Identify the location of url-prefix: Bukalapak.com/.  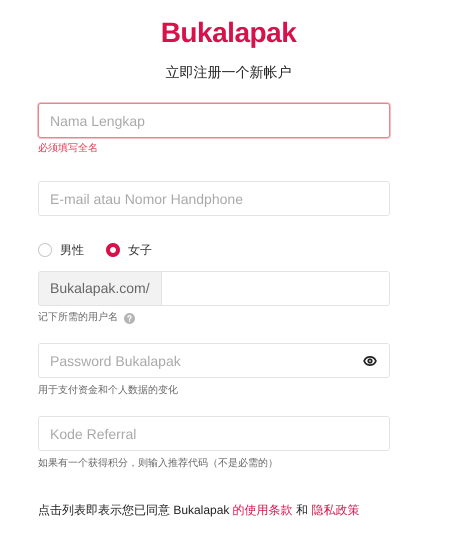
(100, 288).